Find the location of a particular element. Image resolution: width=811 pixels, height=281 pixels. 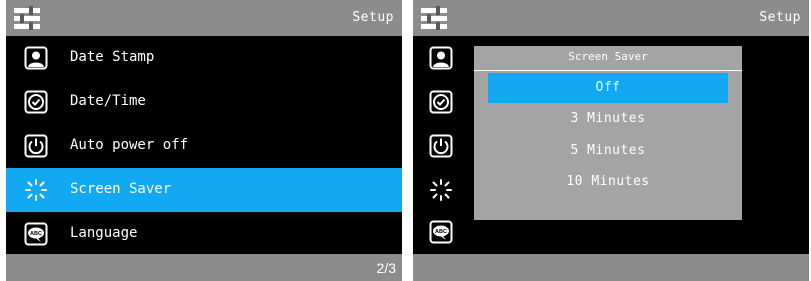

option-5-minutes: 5 Minutes is located at coordinates (608, 151).